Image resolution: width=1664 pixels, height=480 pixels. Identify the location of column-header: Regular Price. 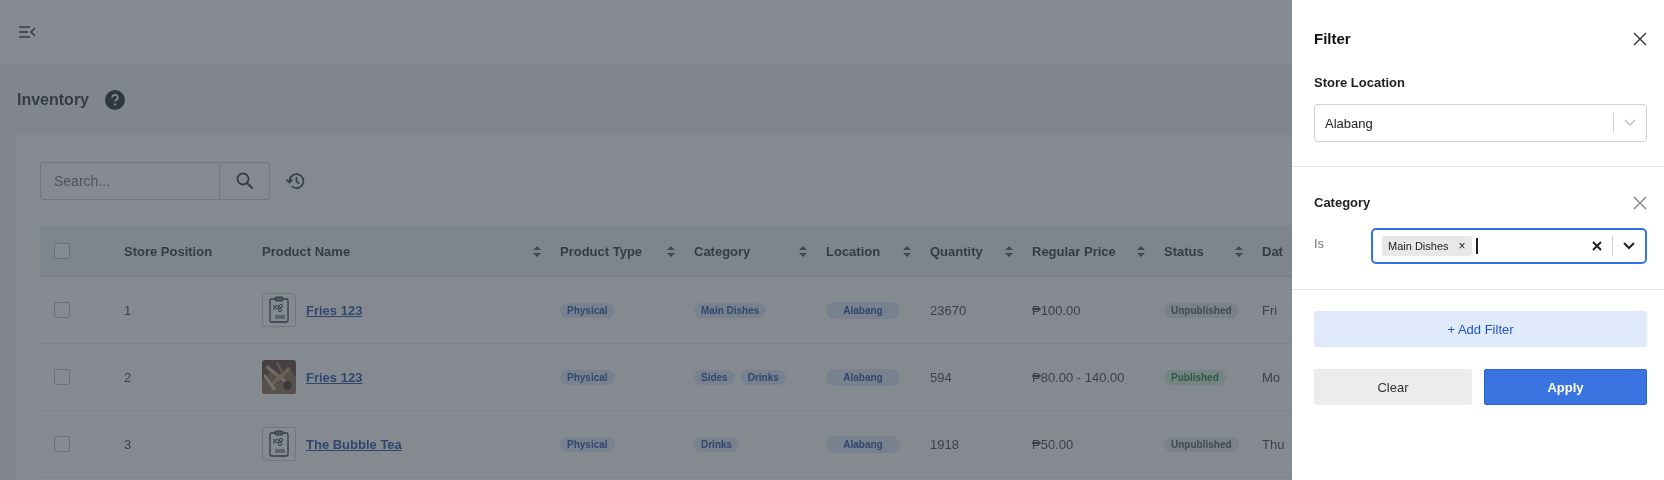
(1074, 251).